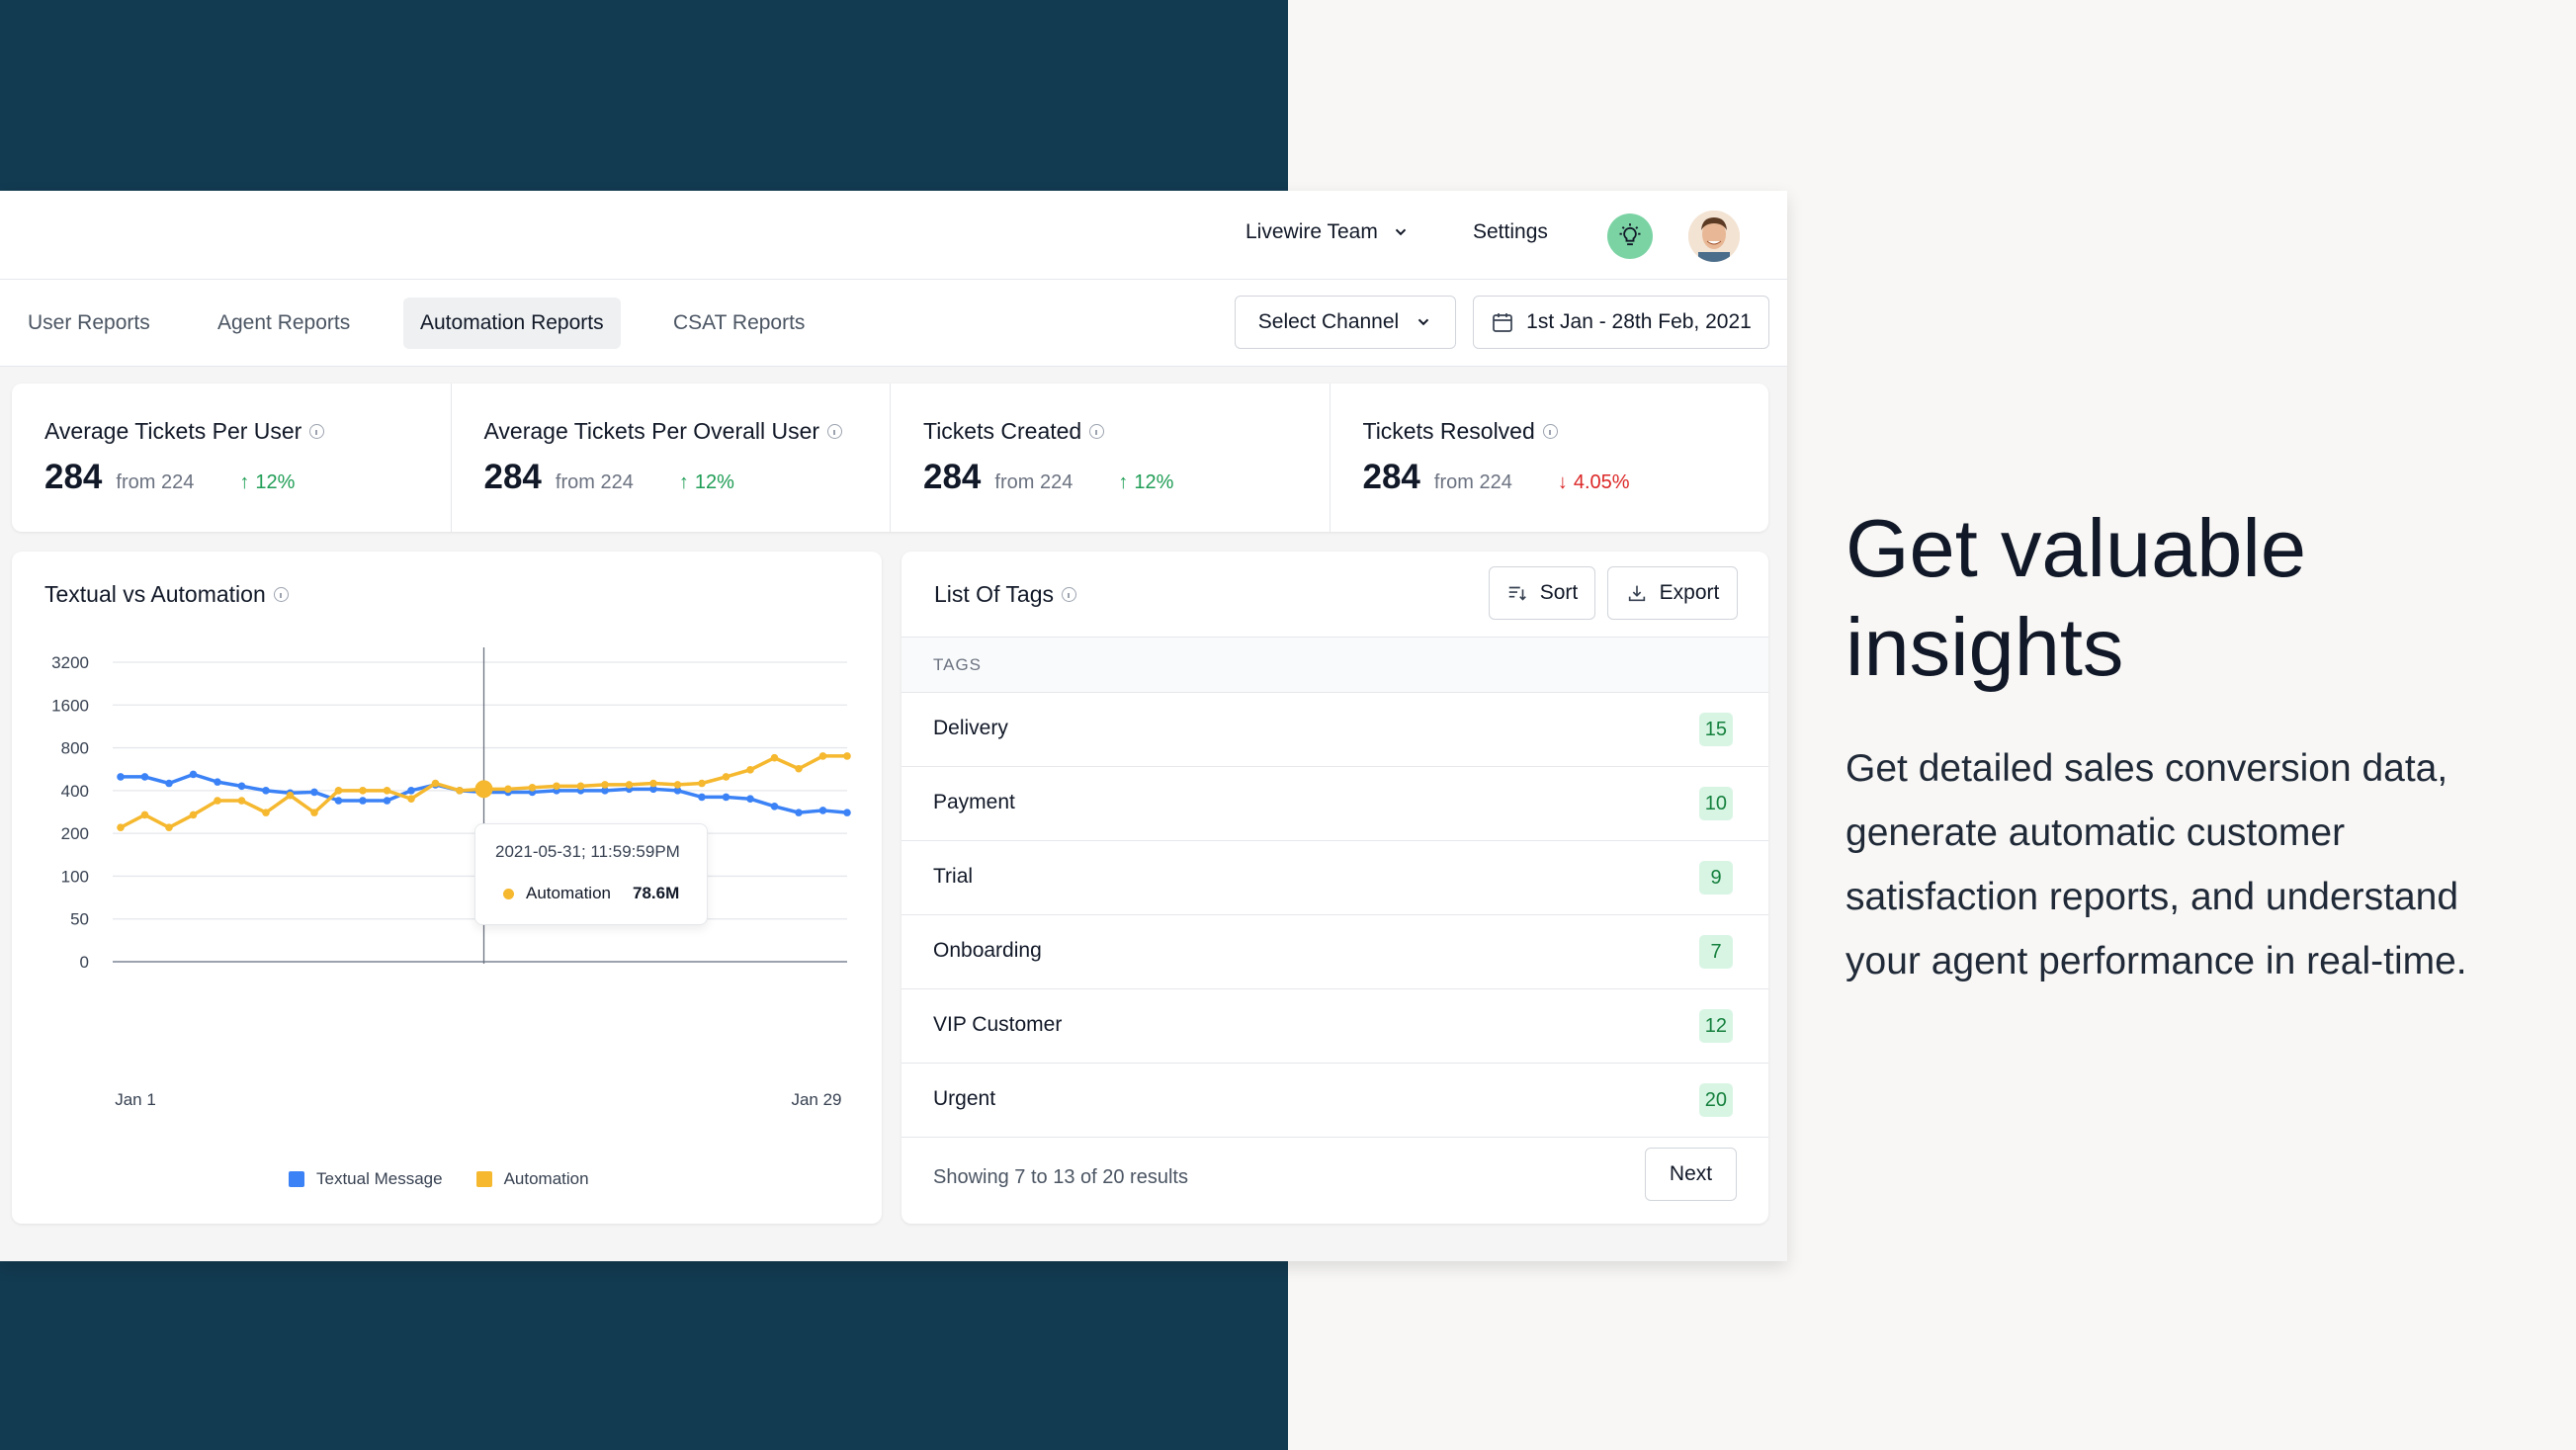 This screenshot has width=2576, height=1450. What do you see at coordinates (1691, 1174) in the screenshot?
I see `next-button: Next` at bounding box center [1691, 1174].